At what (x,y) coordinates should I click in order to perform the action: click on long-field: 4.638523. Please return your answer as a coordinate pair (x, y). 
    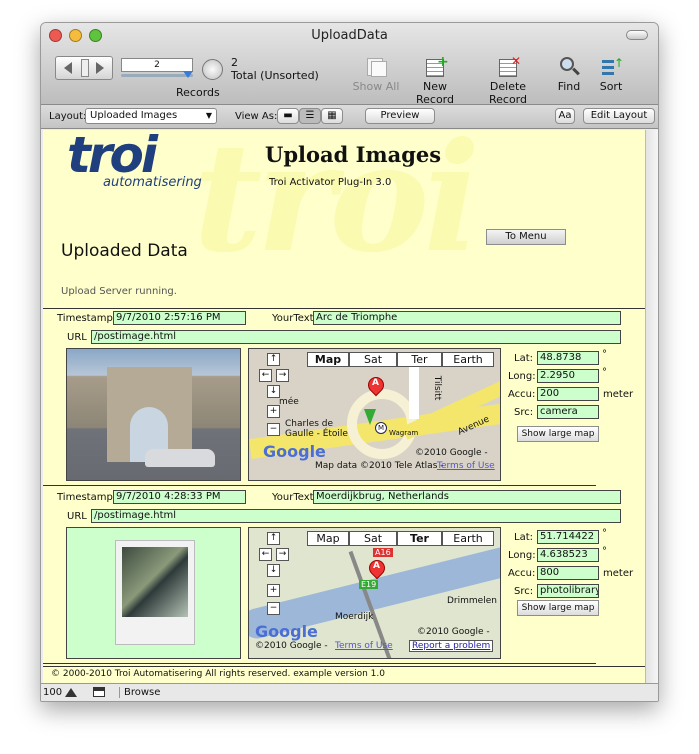
    Looking at the image, I should click on (568, 555).